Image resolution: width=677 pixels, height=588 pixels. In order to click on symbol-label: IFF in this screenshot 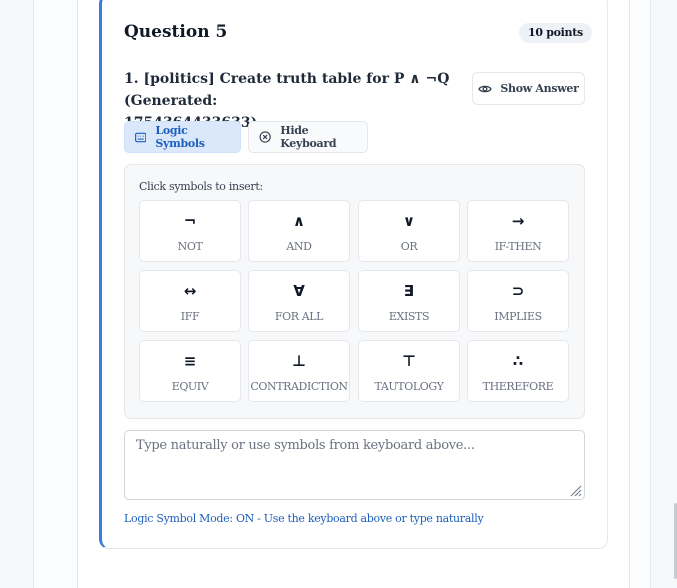, I will do `click(190, 316)`.